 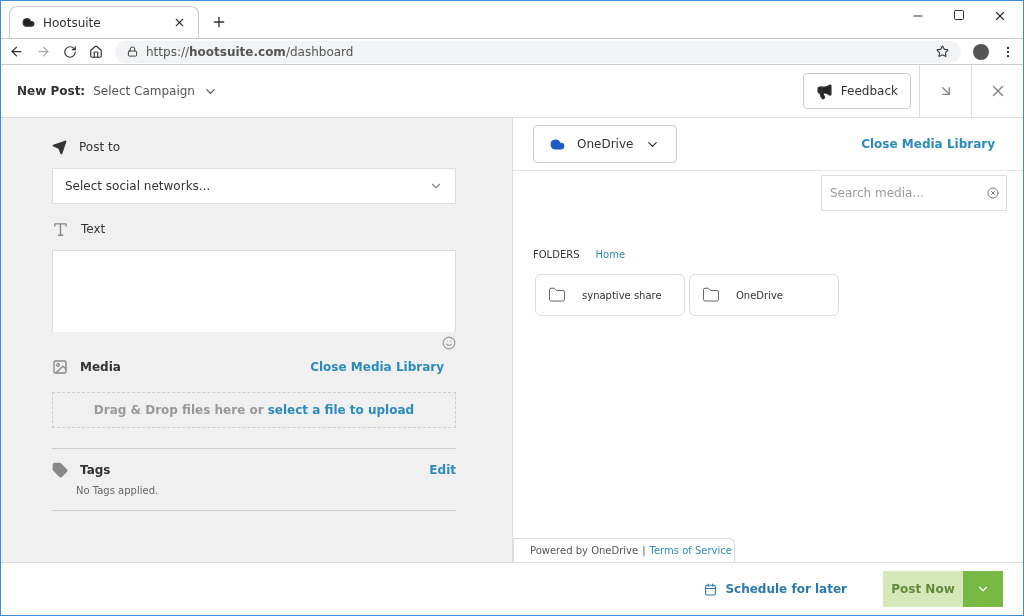 I want to click on logo-icon, so click(x=28, y=22).